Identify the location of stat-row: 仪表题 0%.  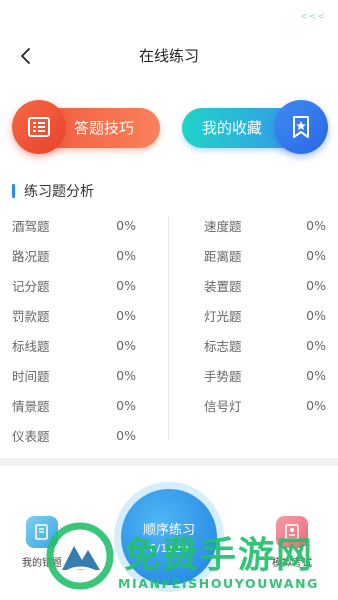
(74, 435).